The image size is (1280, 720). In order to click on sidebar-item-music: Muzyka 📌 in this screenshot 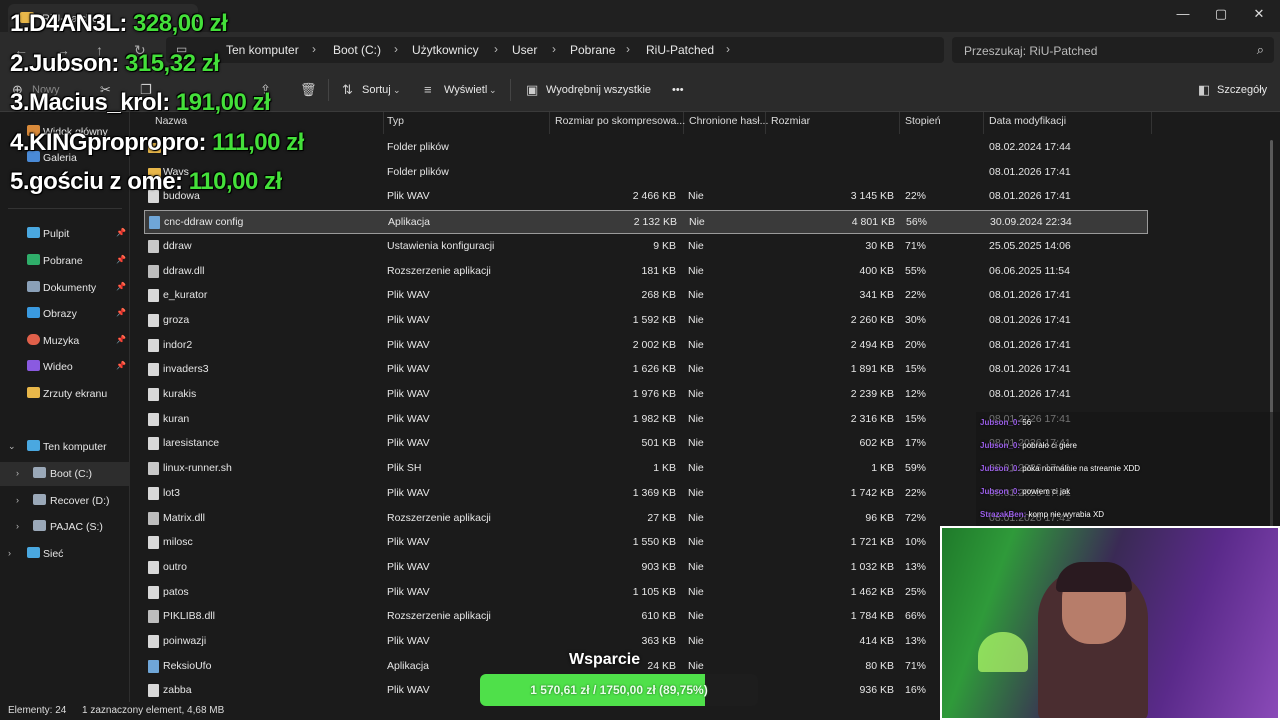, I will do `click(65, 341)`.